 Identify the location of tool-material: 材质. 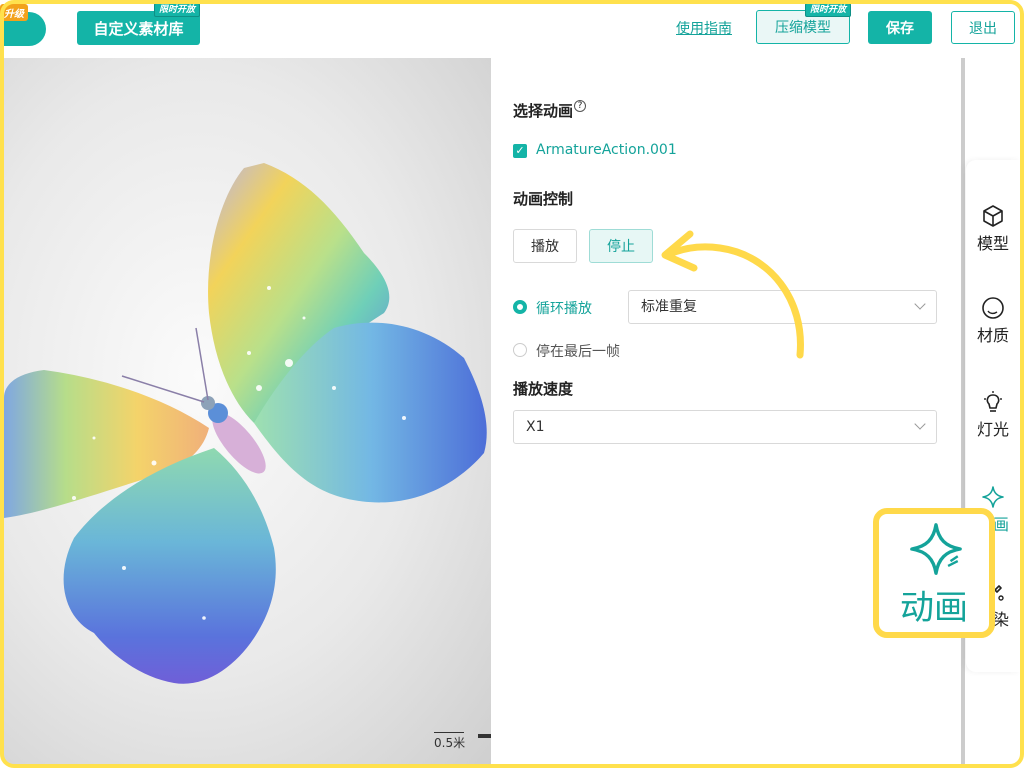
(993, 321).